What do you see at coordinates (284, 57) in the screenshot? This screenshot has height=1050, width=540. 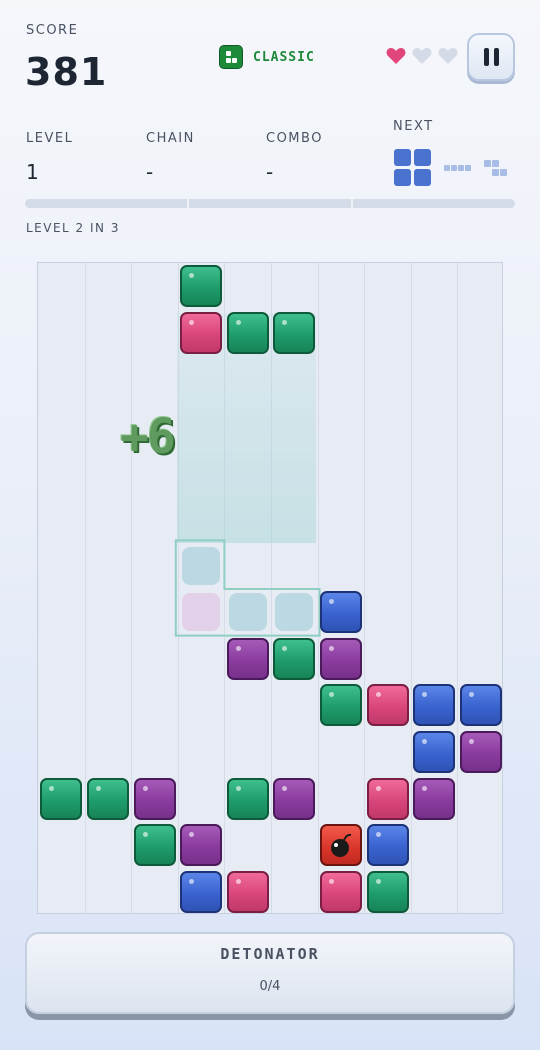 I see `mode-label: CLASSIC` at bounding box center [284, 57].